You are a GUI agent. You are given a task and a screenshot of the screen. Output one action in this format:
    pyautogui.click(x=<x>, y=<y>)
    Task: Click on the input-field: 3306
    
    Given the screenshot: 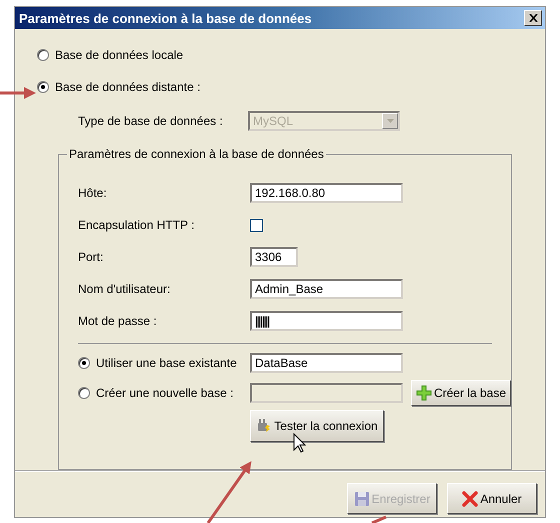 What is the action you would take?
    pyautogui.click(x=274, y=257)
    